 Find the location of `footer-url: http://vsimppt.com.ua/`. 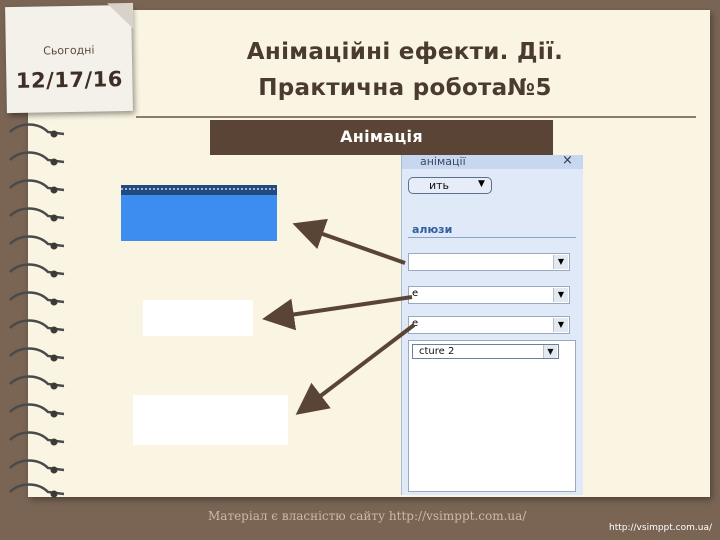

footer-url: http://vsimppt.com.ua/ is located at coordinates (660, 528).